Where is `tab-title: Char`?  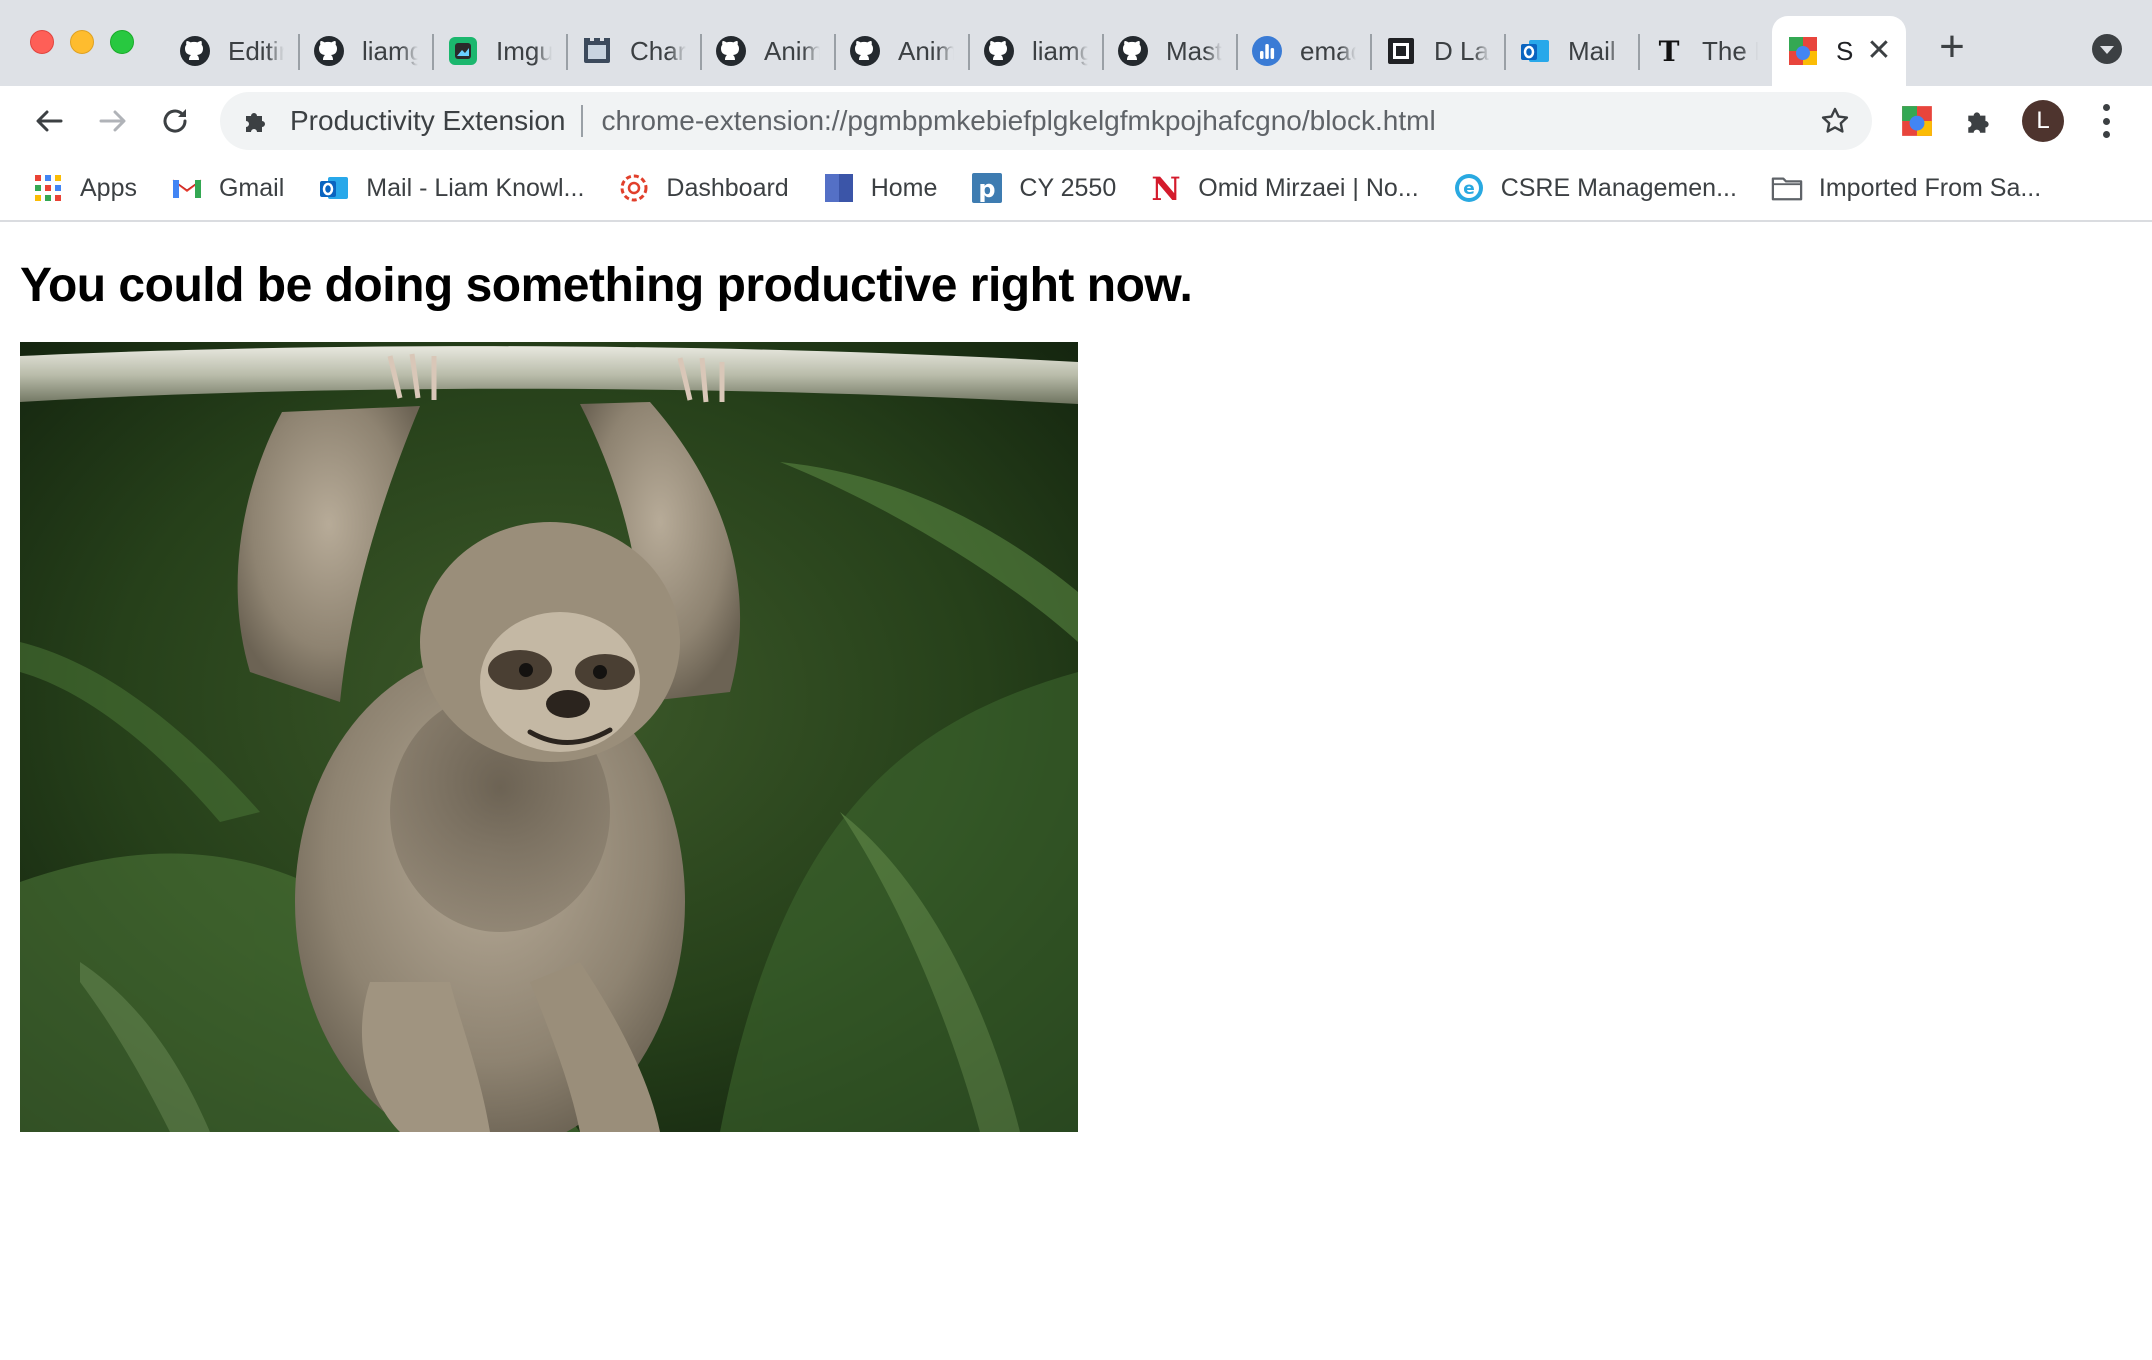
tab-title: Char is located at coordinates (658, 50).